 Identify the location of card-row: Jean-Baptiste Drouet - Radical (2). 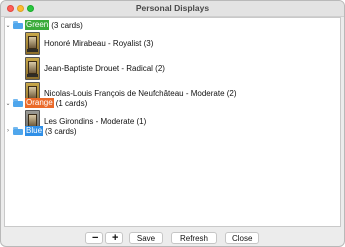
(95, 68).